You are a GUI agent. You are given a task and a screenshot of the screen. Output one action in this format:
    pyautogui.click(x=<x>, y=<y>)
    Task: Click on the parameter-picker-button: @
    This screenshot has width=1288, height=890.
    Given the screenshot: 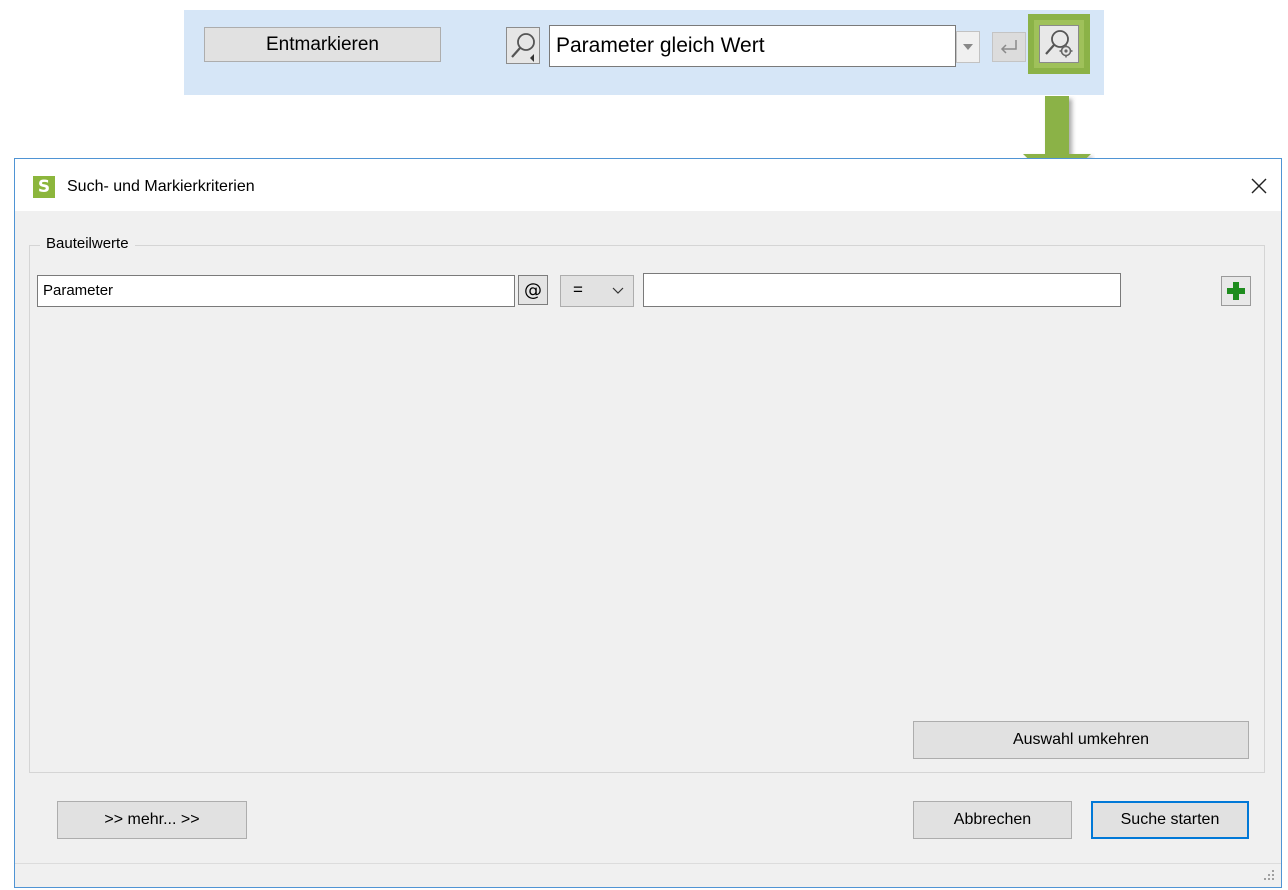 What is the action you would take?
    pyautogui.click(x=533, y=290)
    